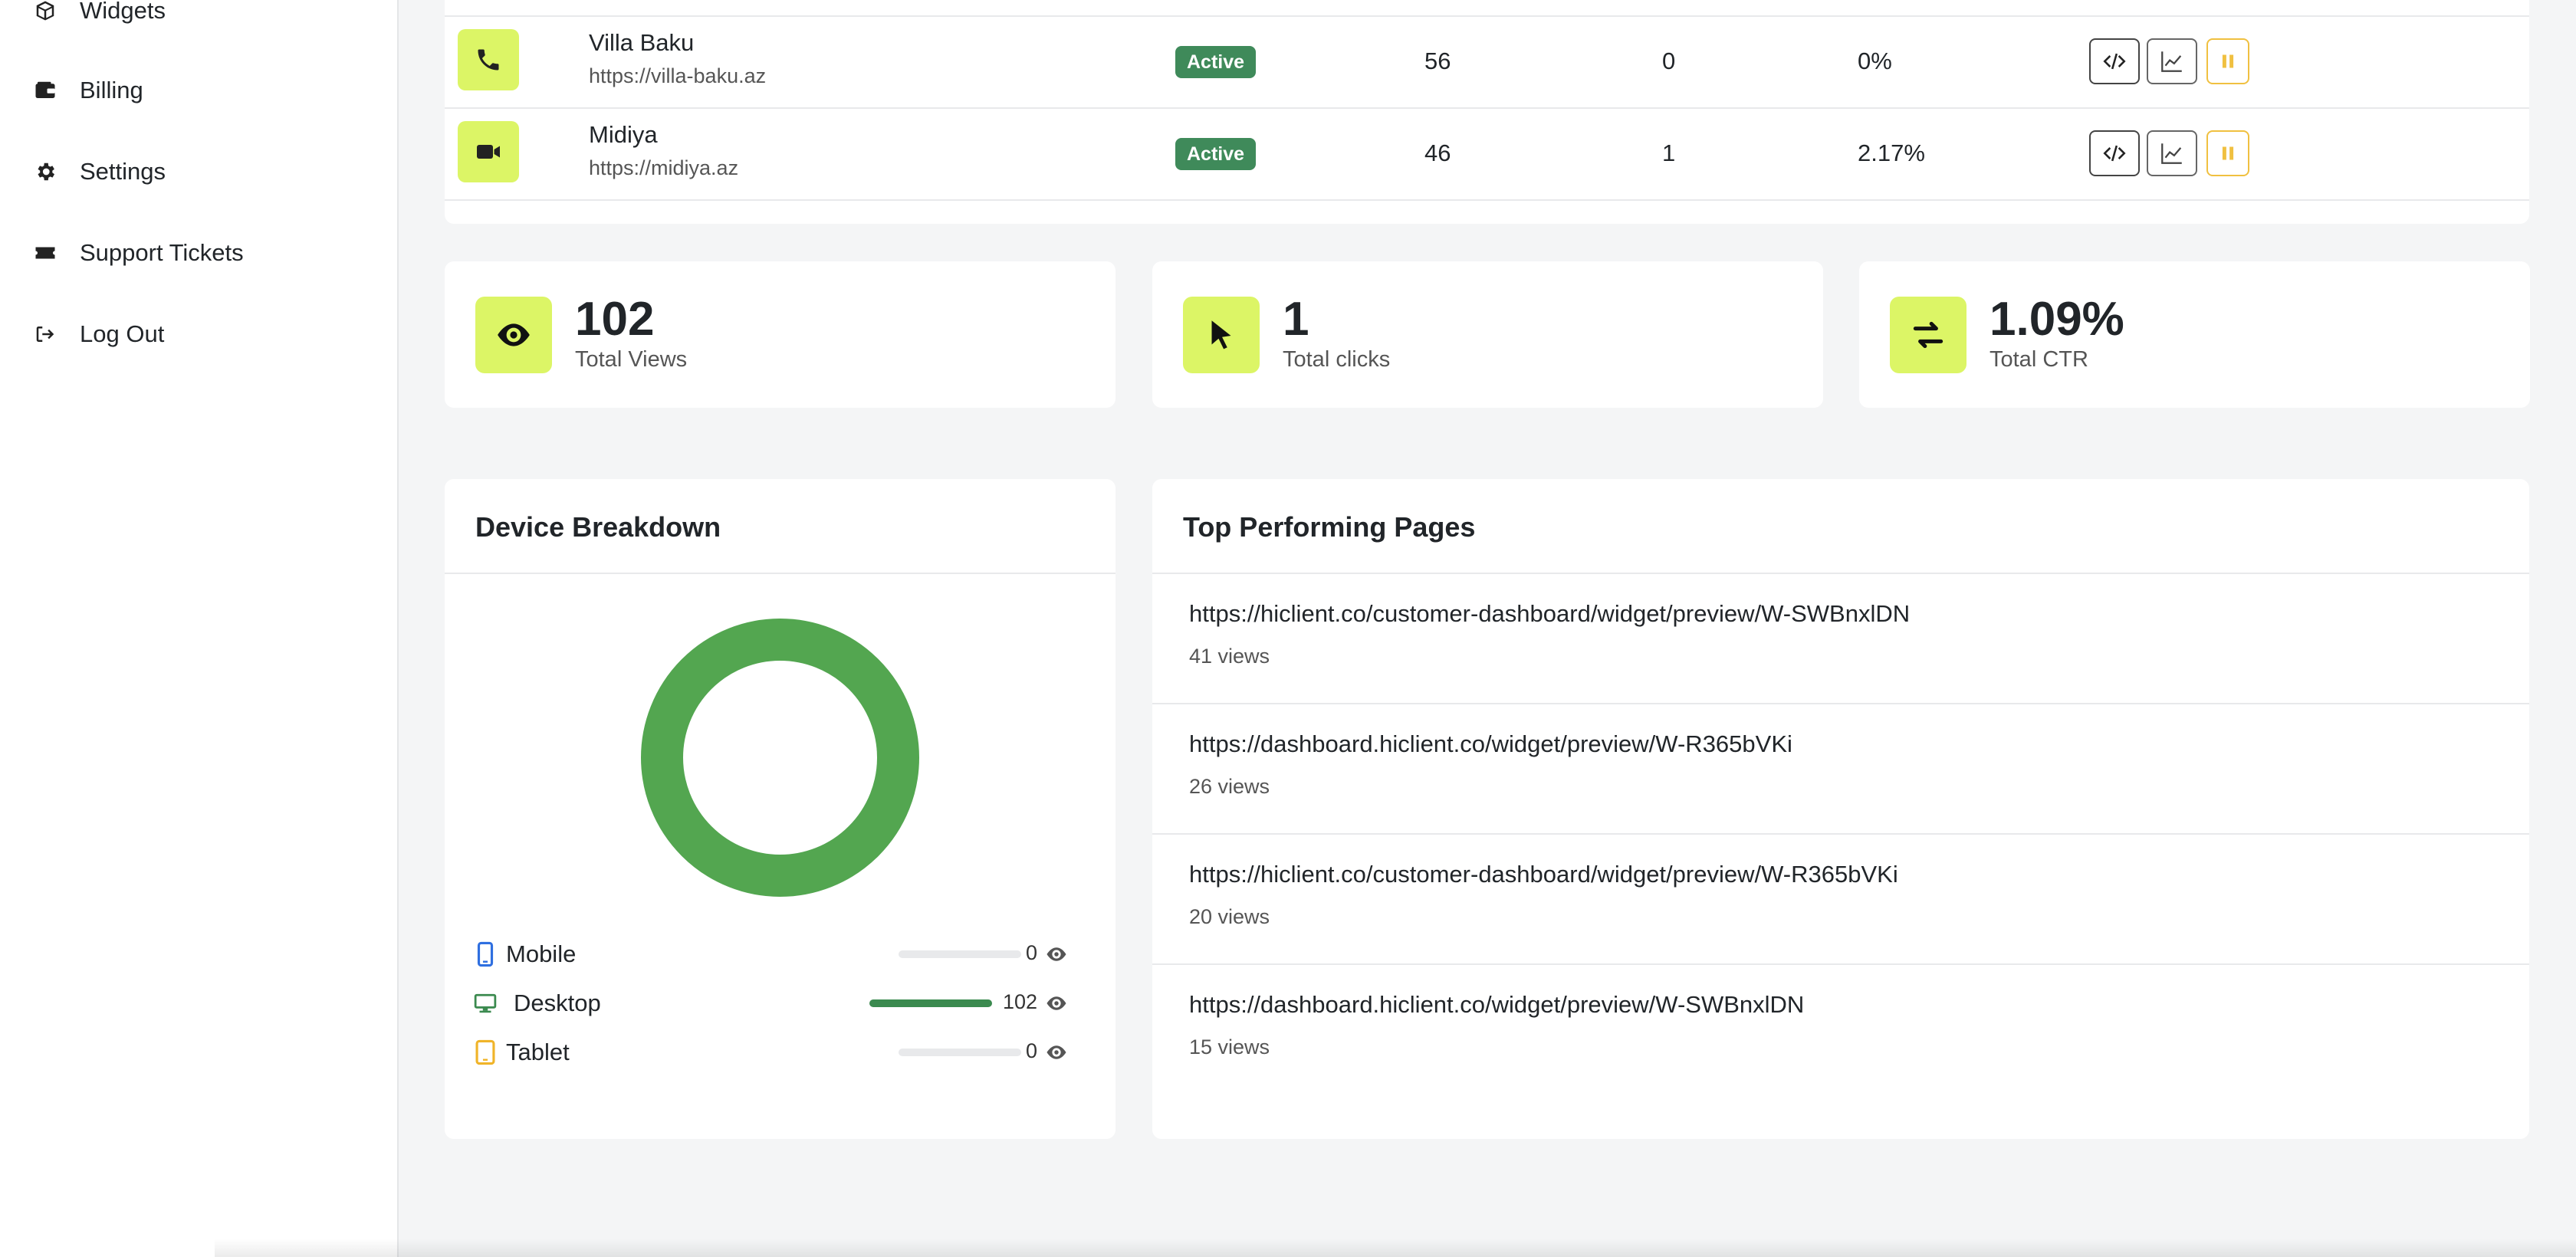  What do you see at coordinates (1669, 152) in the screenshot?
I see `clicks-cell: 1` at bounding box center [1669, 152].